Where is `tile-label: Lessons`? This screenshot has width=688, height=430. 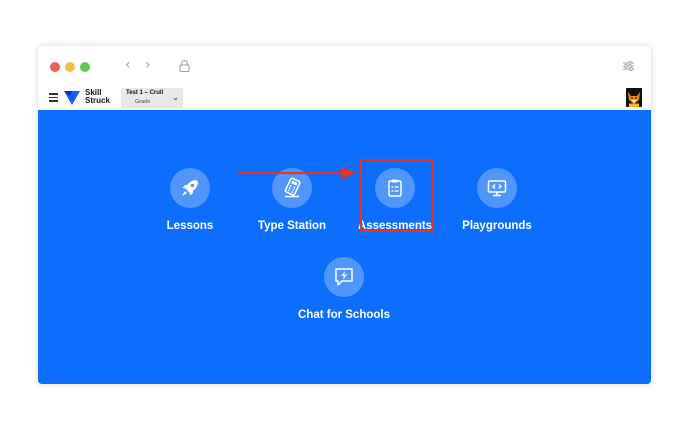 tile-label: Lessons is located at coordinates (190, 226).